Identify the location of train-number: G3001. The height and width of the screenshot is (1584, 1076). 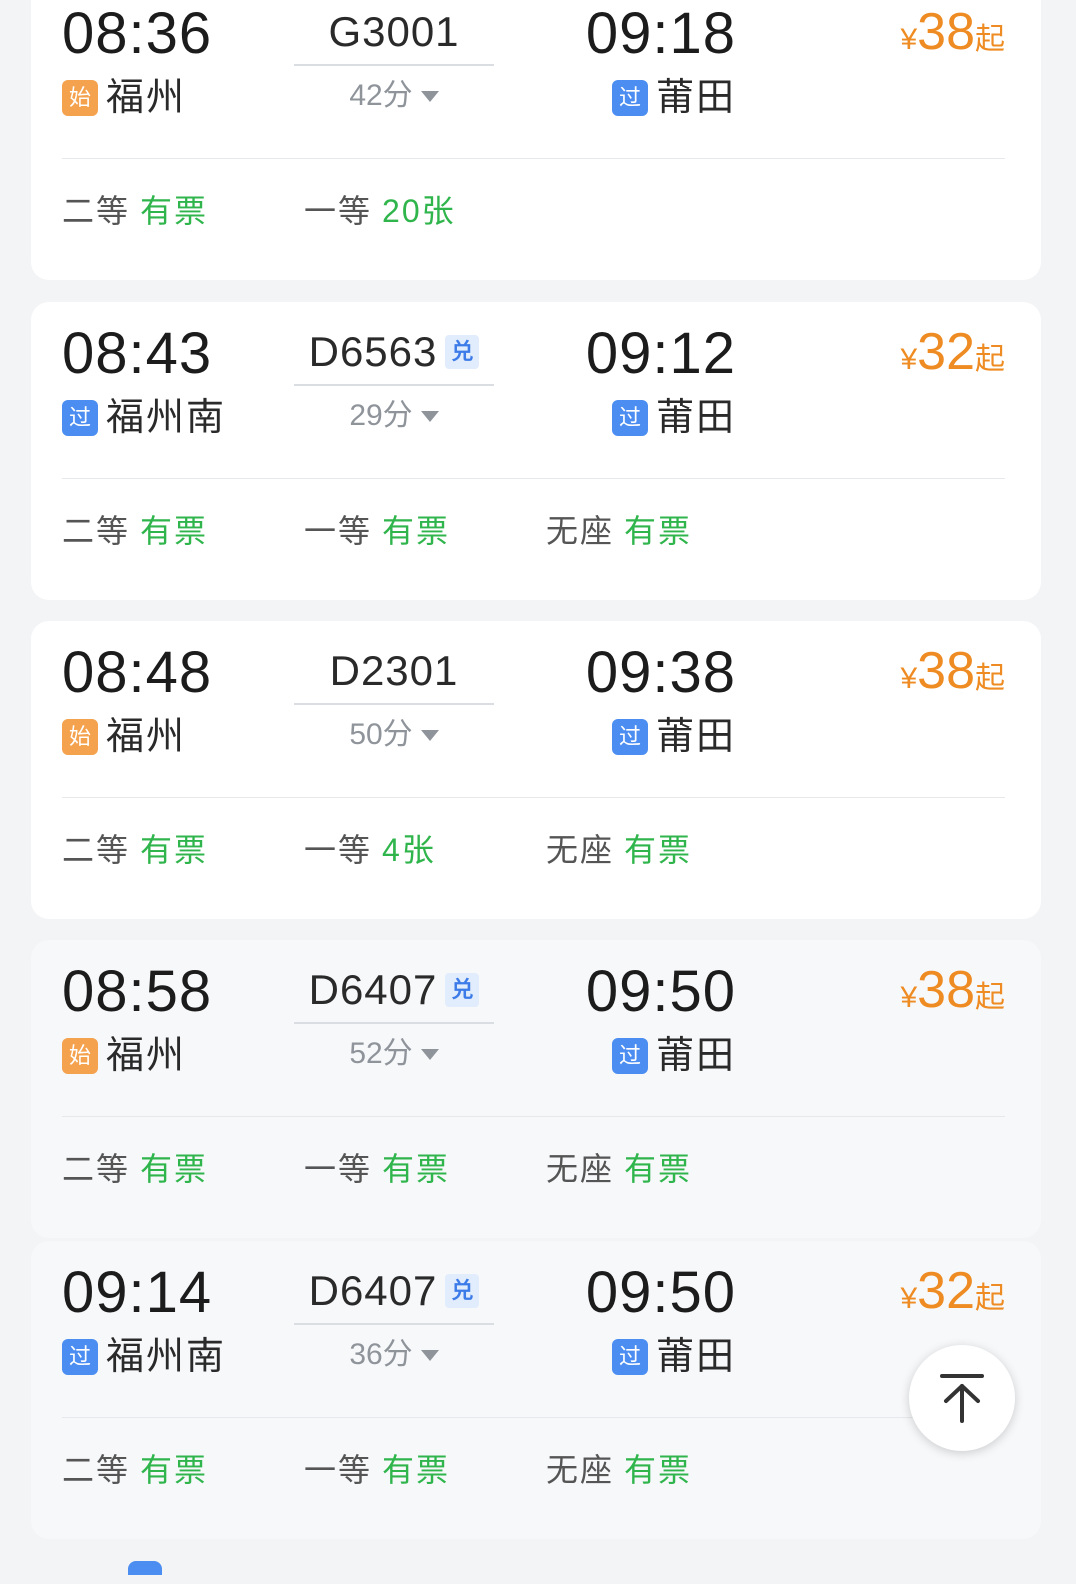
(394, 31).